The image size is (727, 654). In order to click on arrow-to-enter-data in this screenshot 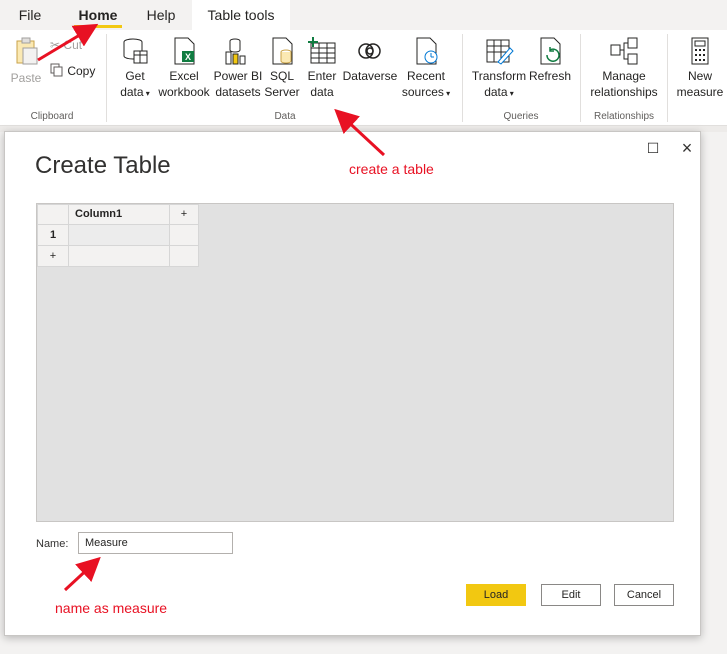, I will do `click(360, 132)`.